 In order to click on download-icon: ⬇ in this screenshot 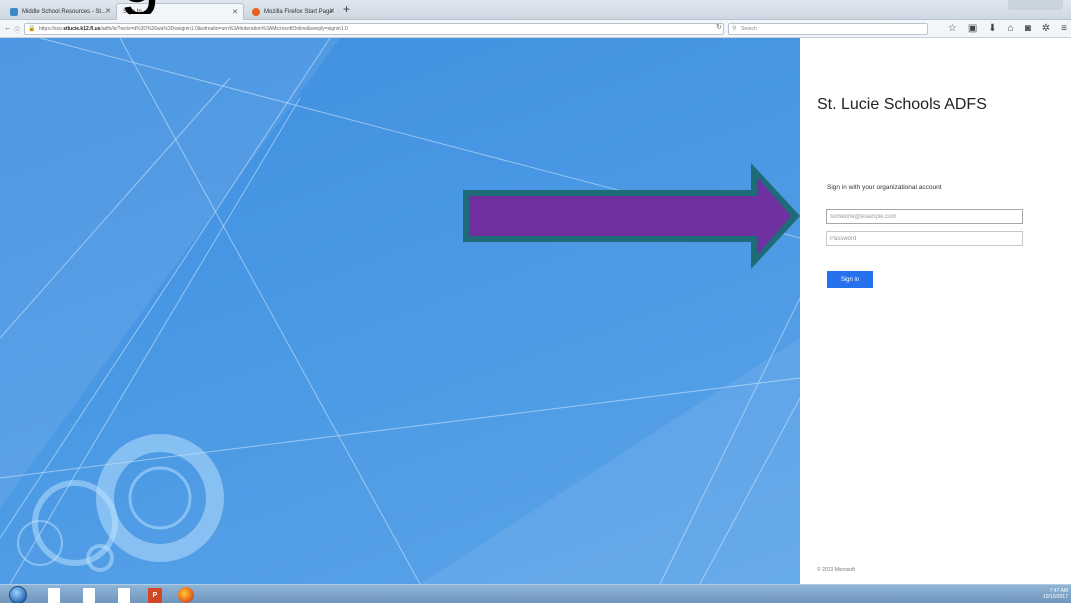, I will do `click(992, 29)`.